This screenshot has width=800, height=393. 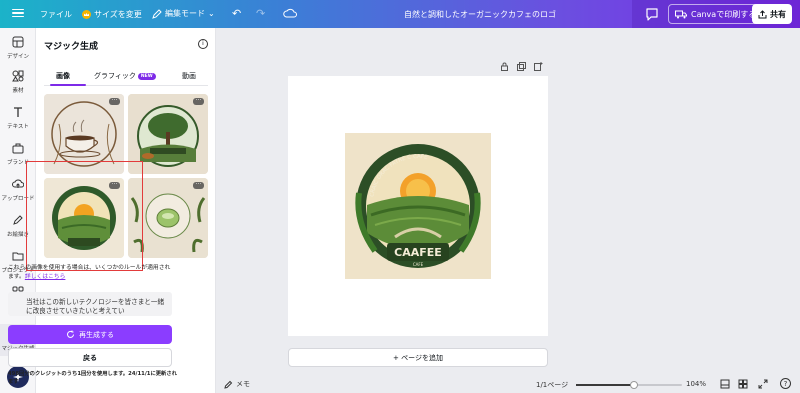 What do you see at coordinates (18, 91) in the screenshot?
I see `rail-label-elements: 素材` at bounding box center [18, 91].